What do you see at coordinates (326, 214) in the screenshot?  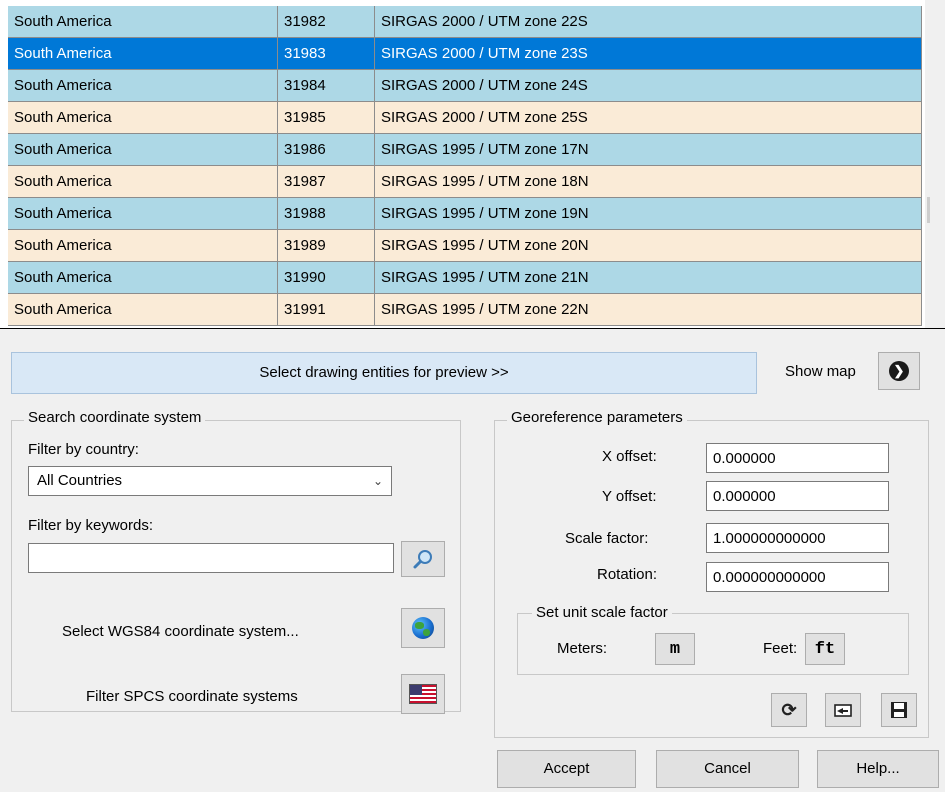 I see `code-cell: 31988` at bounding box center [326, 214].